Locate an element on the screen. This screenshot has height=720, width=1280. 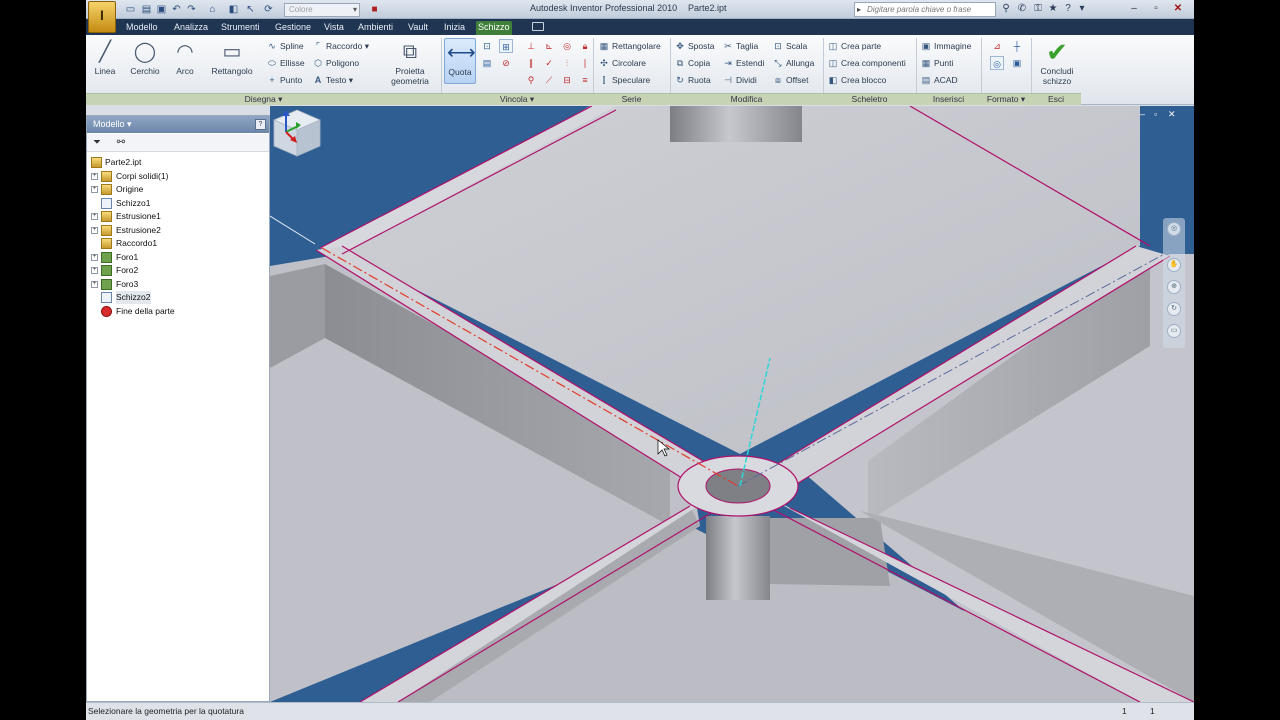
center-point-icon: ┼ is located at coordinates (1017, 46).